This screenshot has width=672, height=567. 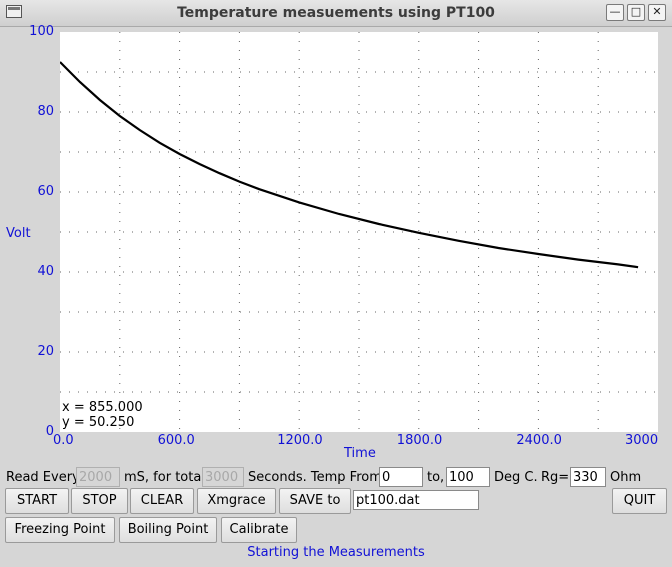 I want to click on save-to-button: SAVE to, so click(x=315, y=501).